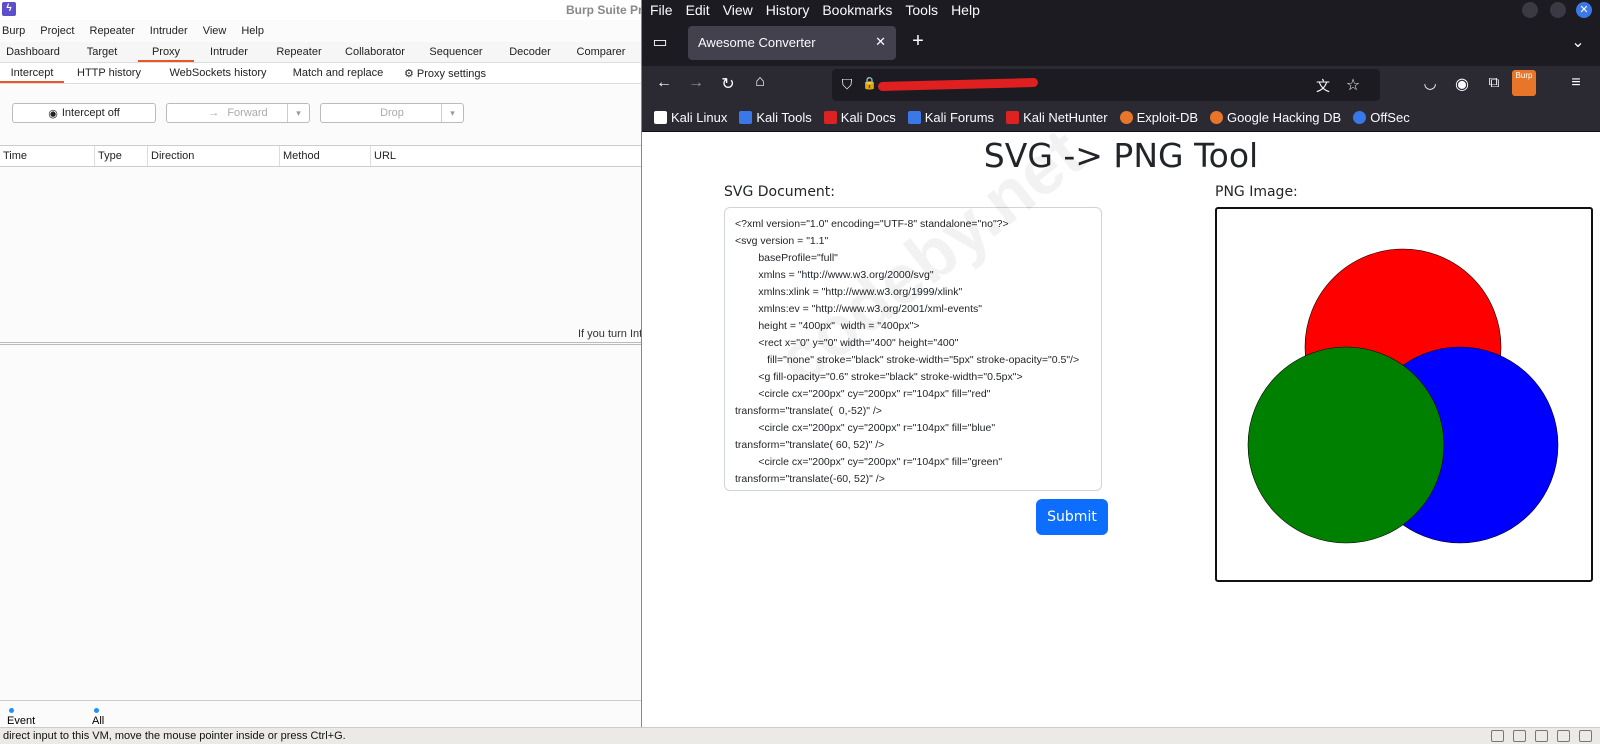  What do you see at coordinates (33, 52) in the screenshot?
I see `tab-dashboard: Dashboard` at bounding box center [33, 52].